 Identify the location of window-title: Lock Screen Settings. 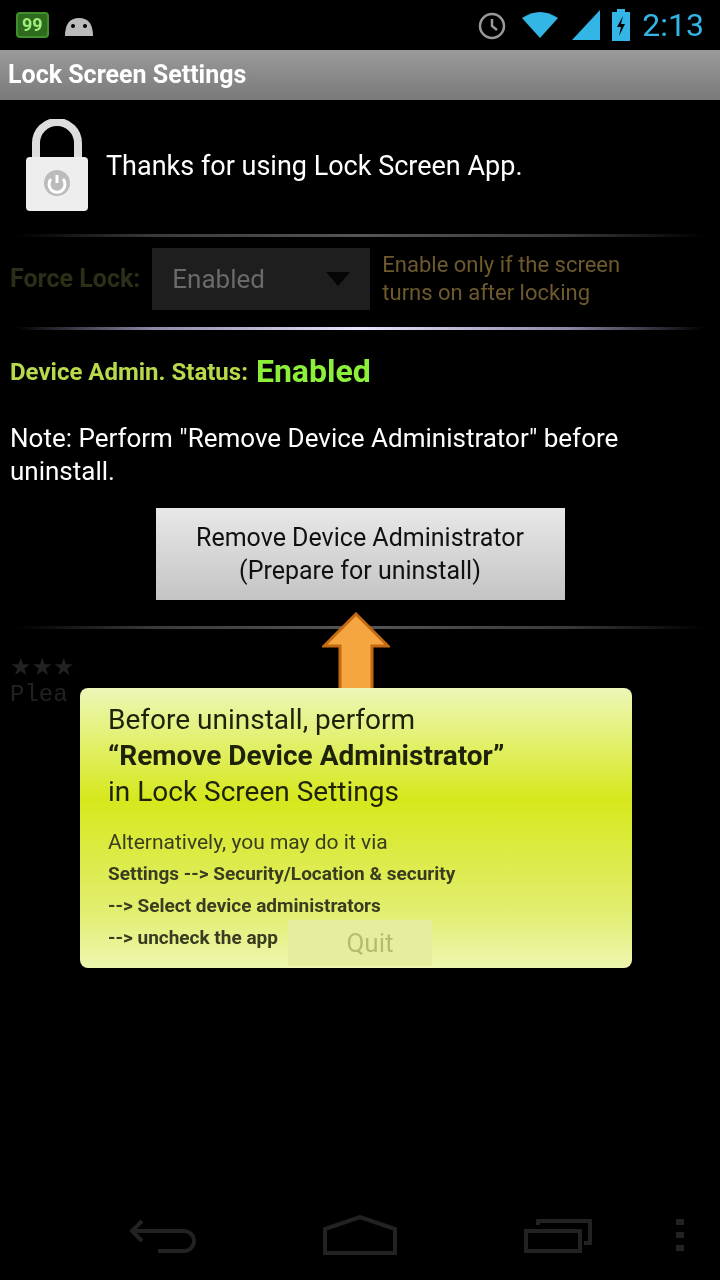
(127, 75).